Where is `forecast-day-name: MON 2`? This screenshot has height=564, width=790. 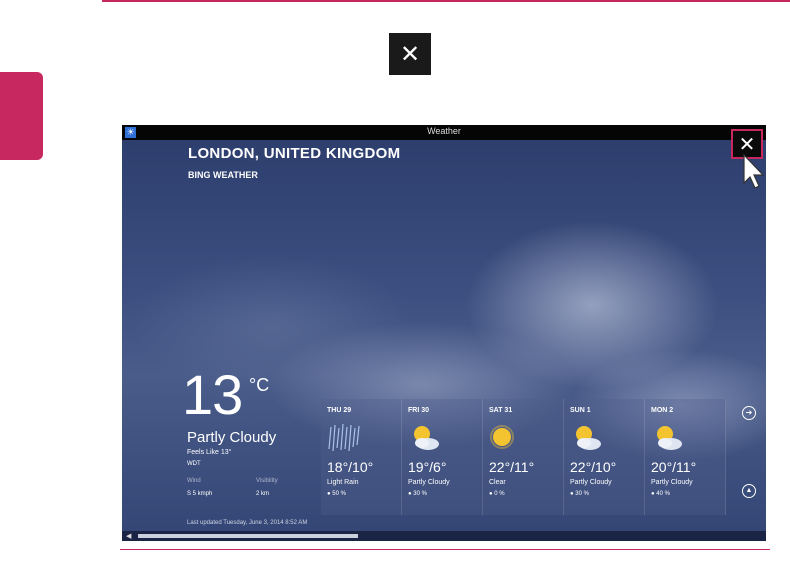
forecast-day-name: MON 2 is located at coordinates (662, 410).